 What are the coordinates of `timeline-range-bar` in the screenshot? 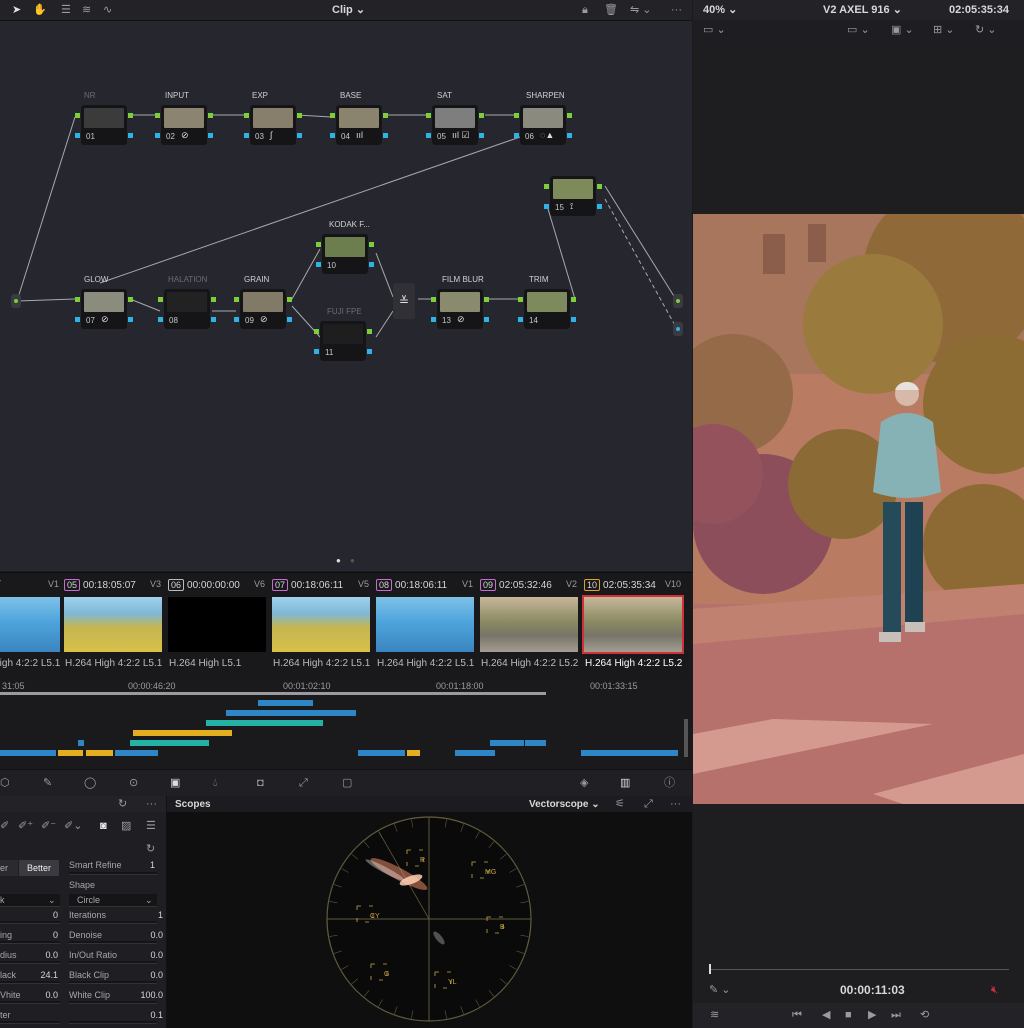 It's located at (273, 693).